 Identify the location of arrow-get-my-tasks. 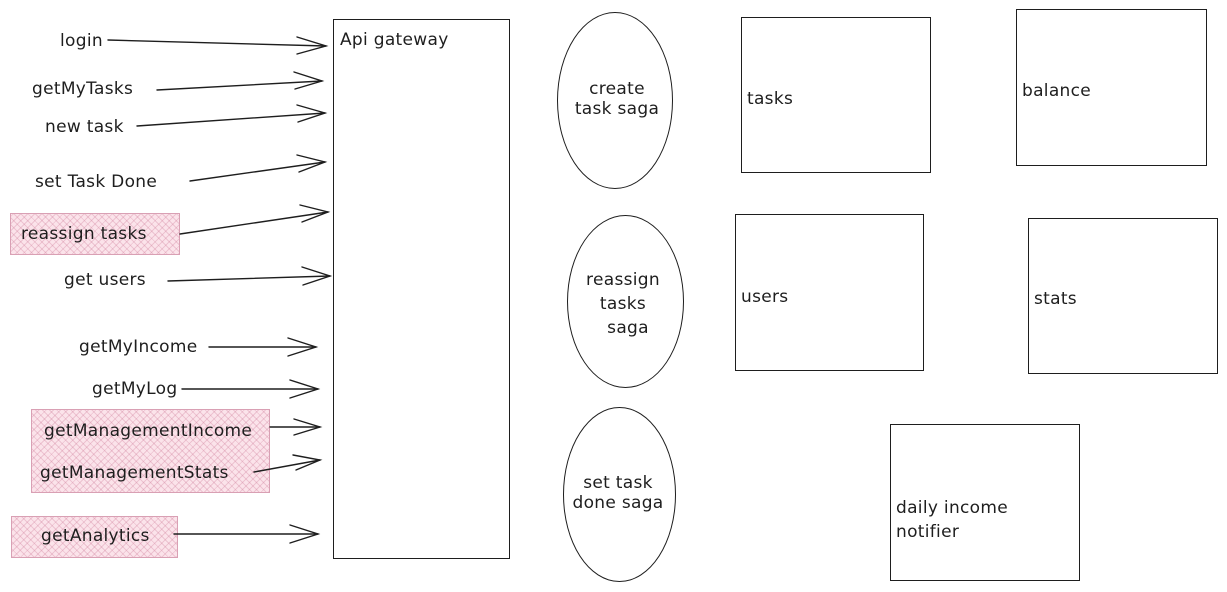
(240, 81).